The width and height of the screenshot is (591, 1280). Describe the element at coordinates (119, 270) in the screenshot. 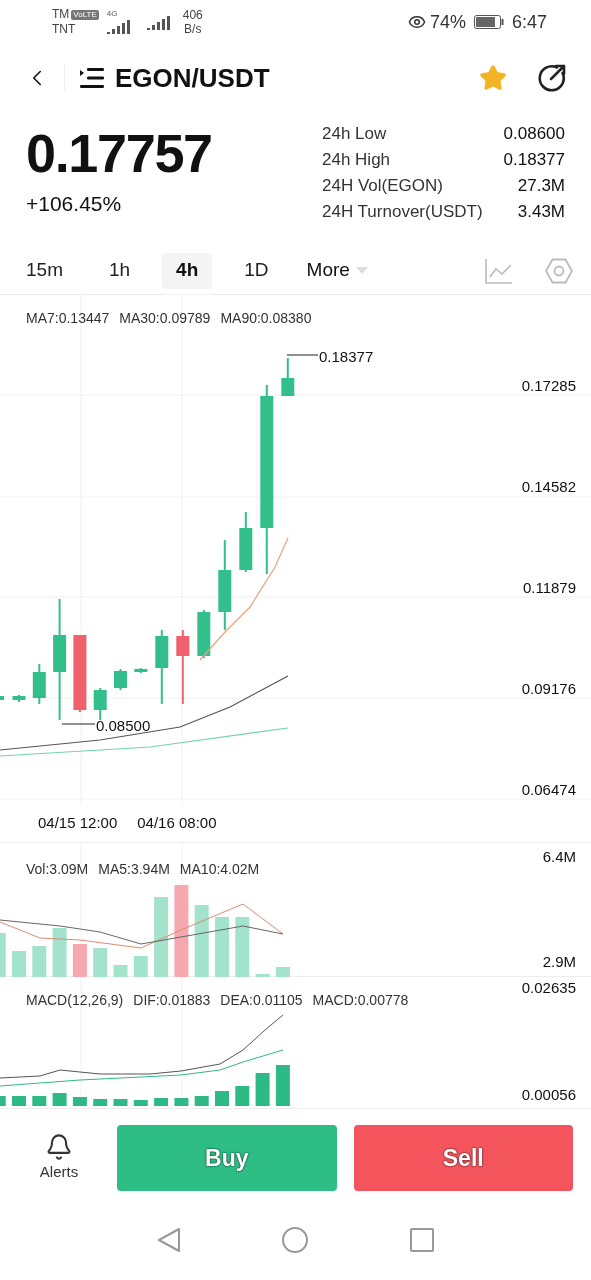

I see `interval-tab: 1h` at that location.